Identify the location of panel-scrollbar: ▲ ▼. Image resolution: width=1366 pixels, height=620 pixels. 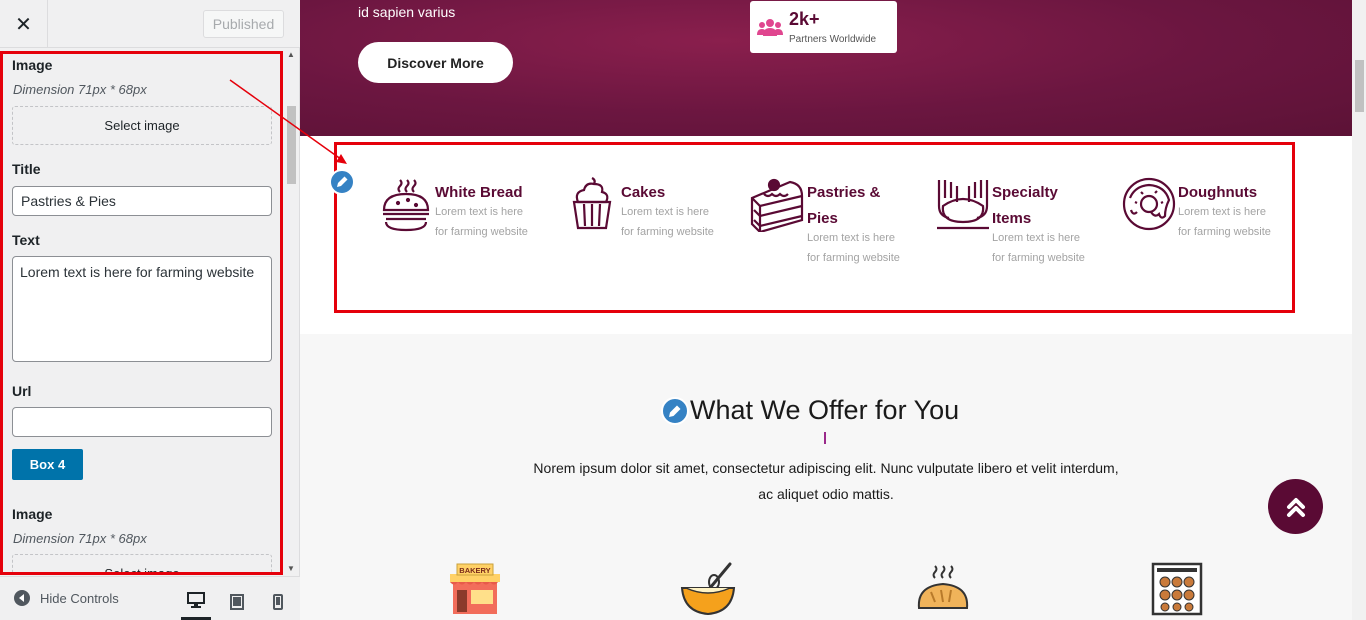
(291, 312).